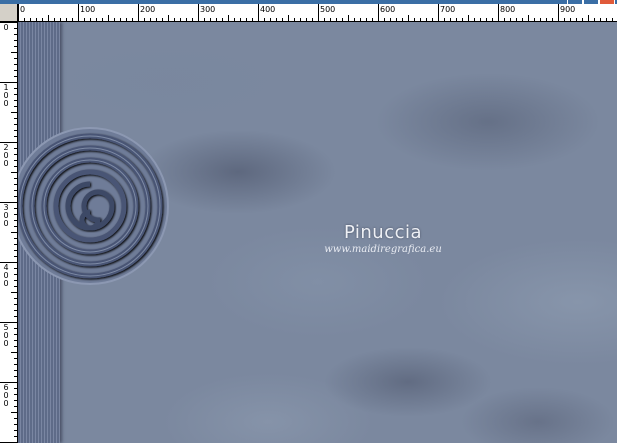 The height and width of the screenshot is (443, 617). What do you see at coordinates (9, 232) in the screenshot?
I see `vertical-ruler: 0 100 200 300 400 500 600` at bounding box center [9, 232].